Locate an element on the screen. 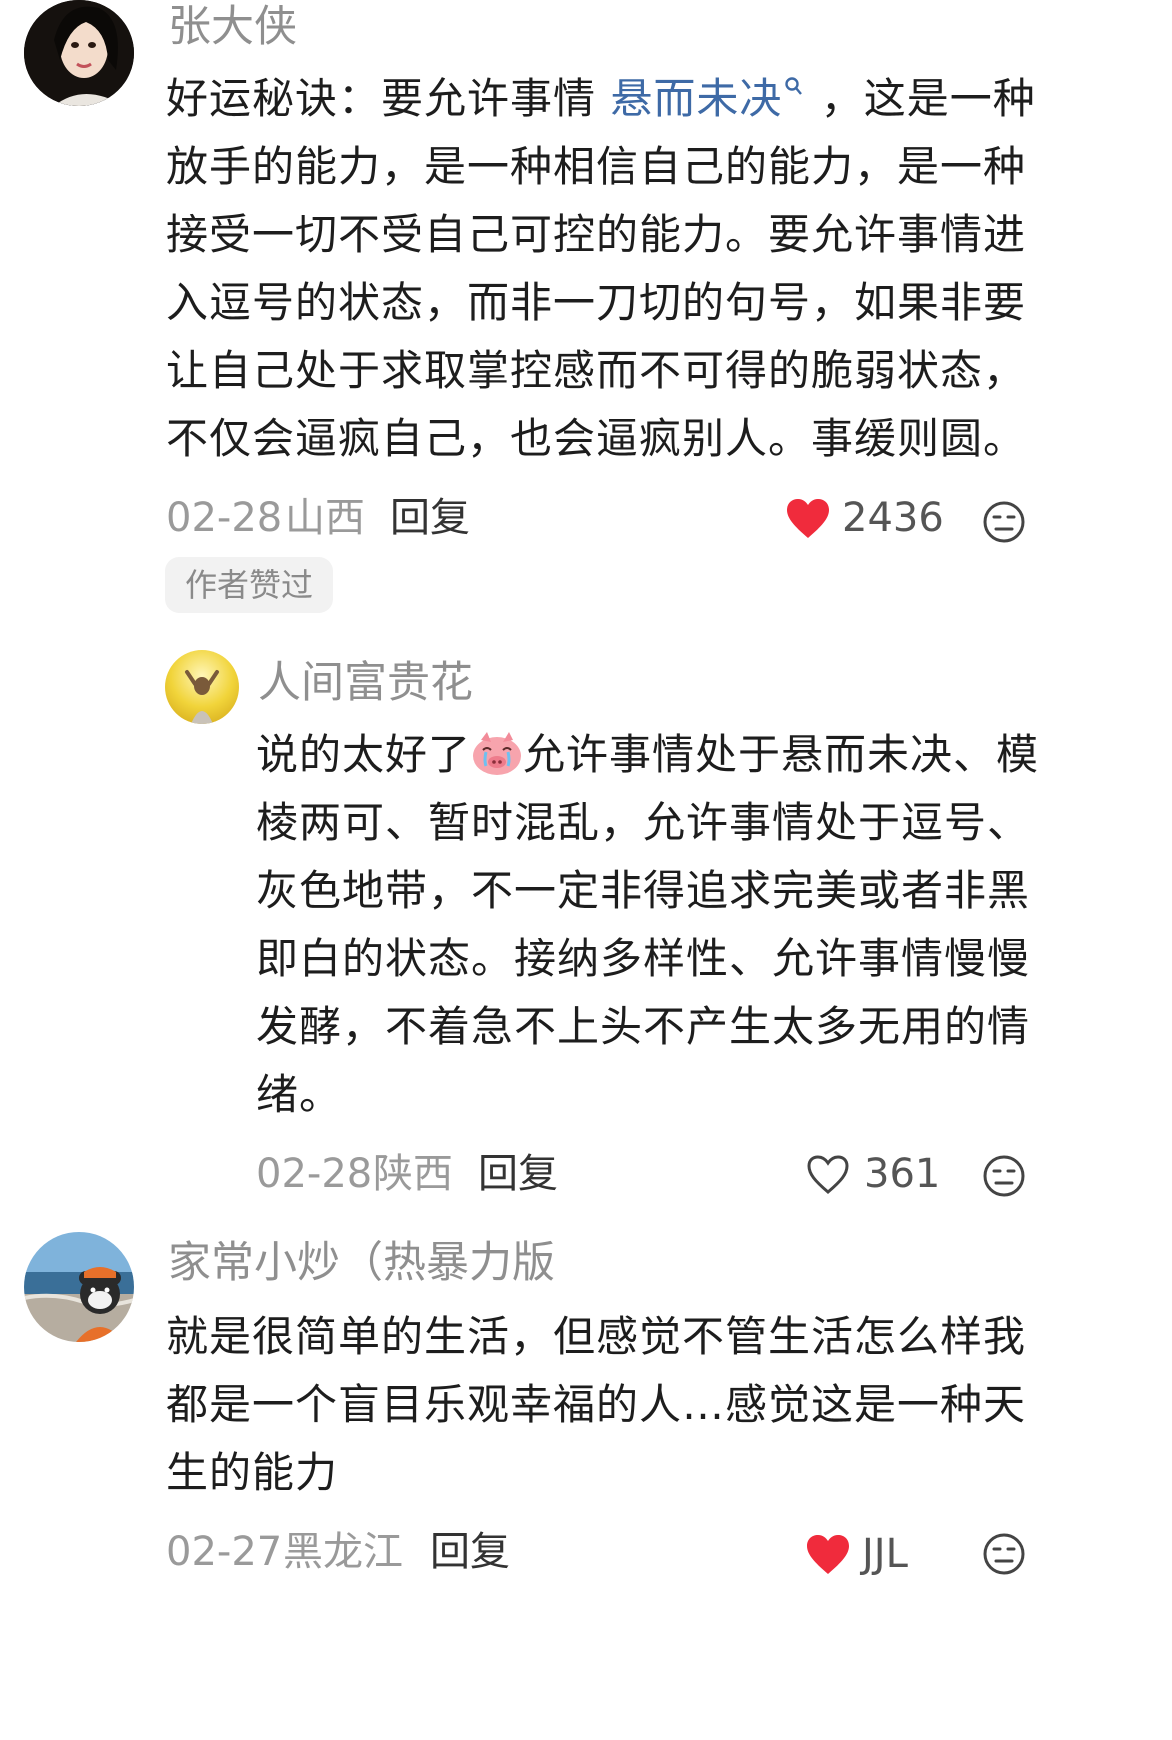 Image resolution: width=1172 pixels, height=1740 pixels. comment-line: 绪。 is located at coordinates (299, 1094).